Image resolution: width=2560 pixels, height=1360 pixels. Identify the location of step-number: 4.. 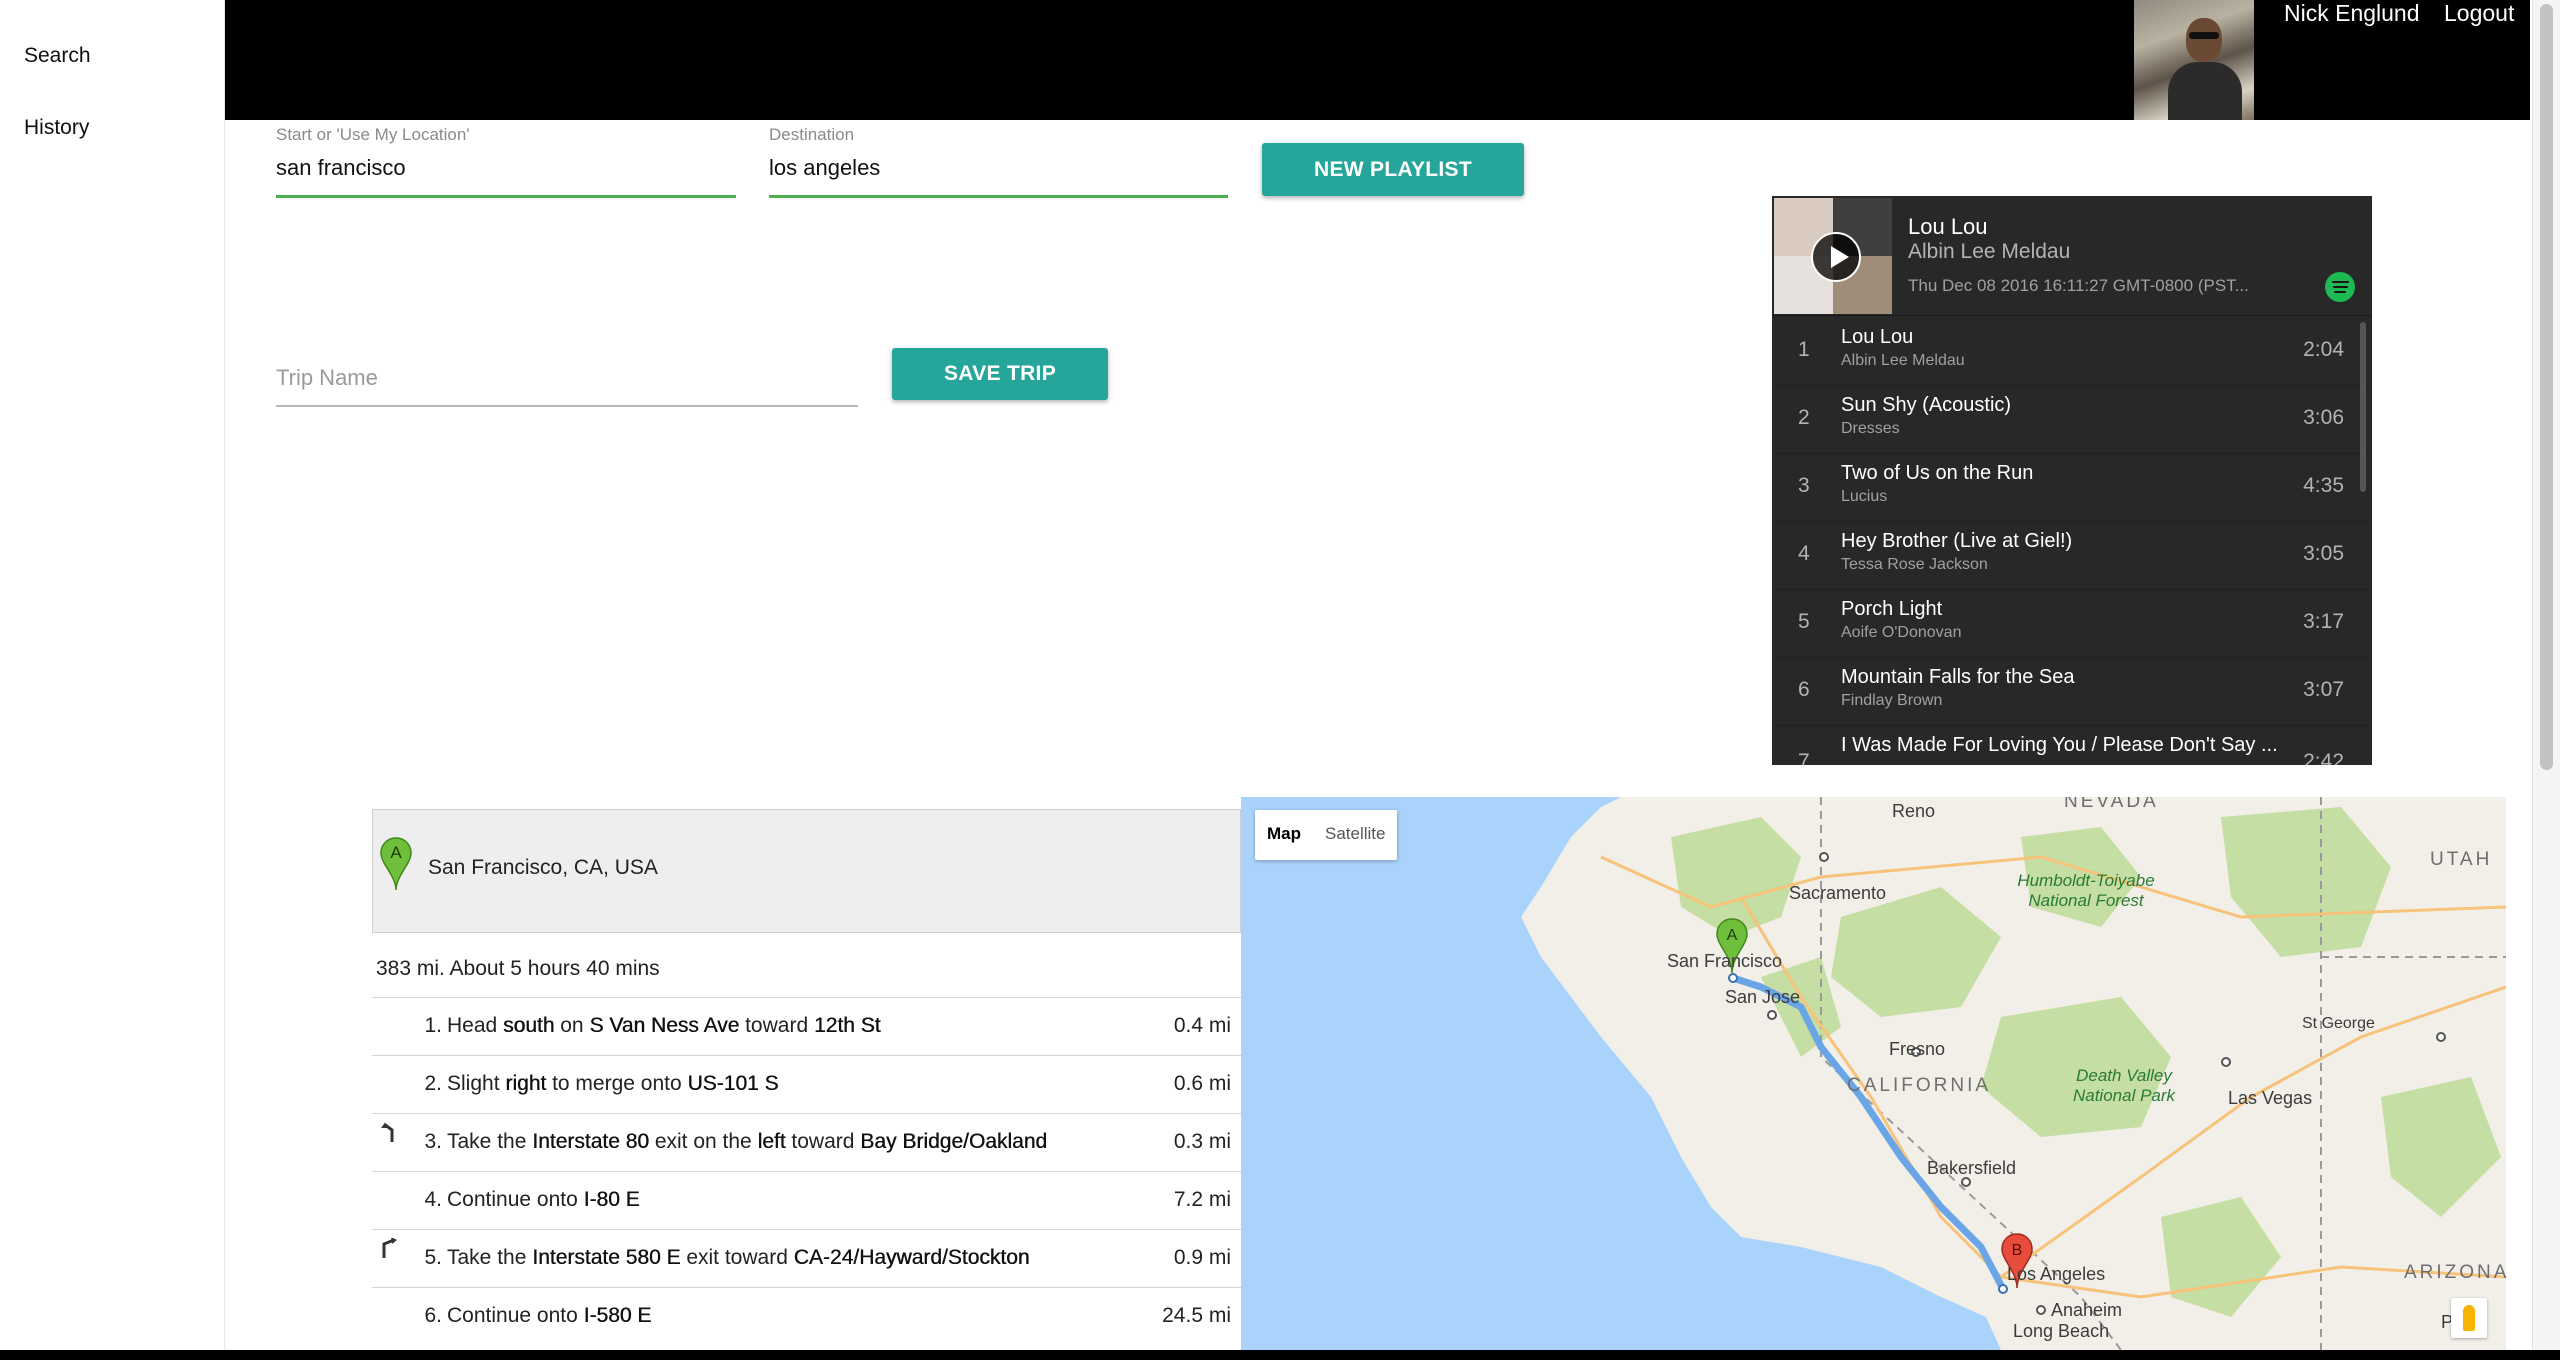
(433, 1199).